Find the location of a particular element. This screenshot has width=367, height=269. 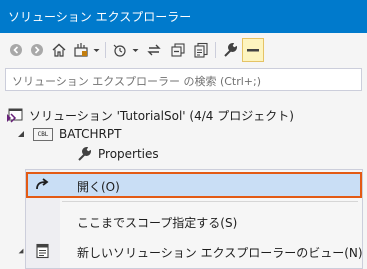

preview-button is located at coordinates (253, 50).